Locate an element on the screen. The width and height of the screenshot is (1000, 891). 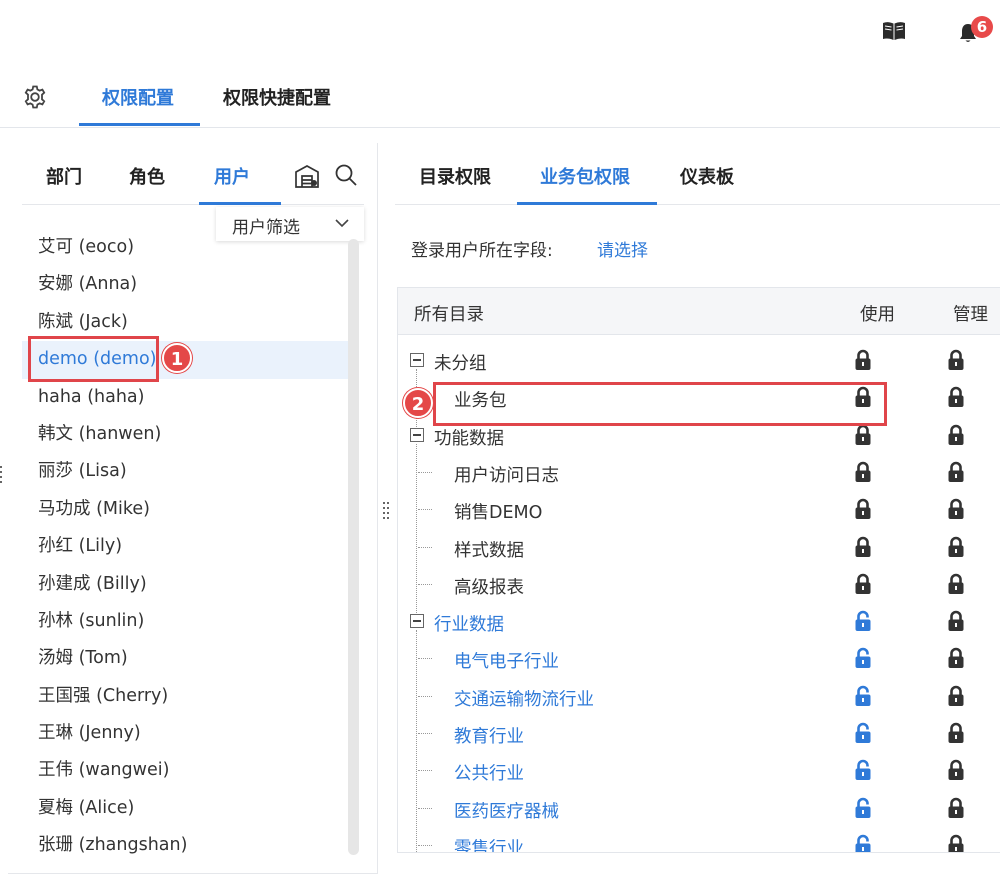
main-tabs: 权限配置 权限快捷配置 is located at coordinates (500, 99).